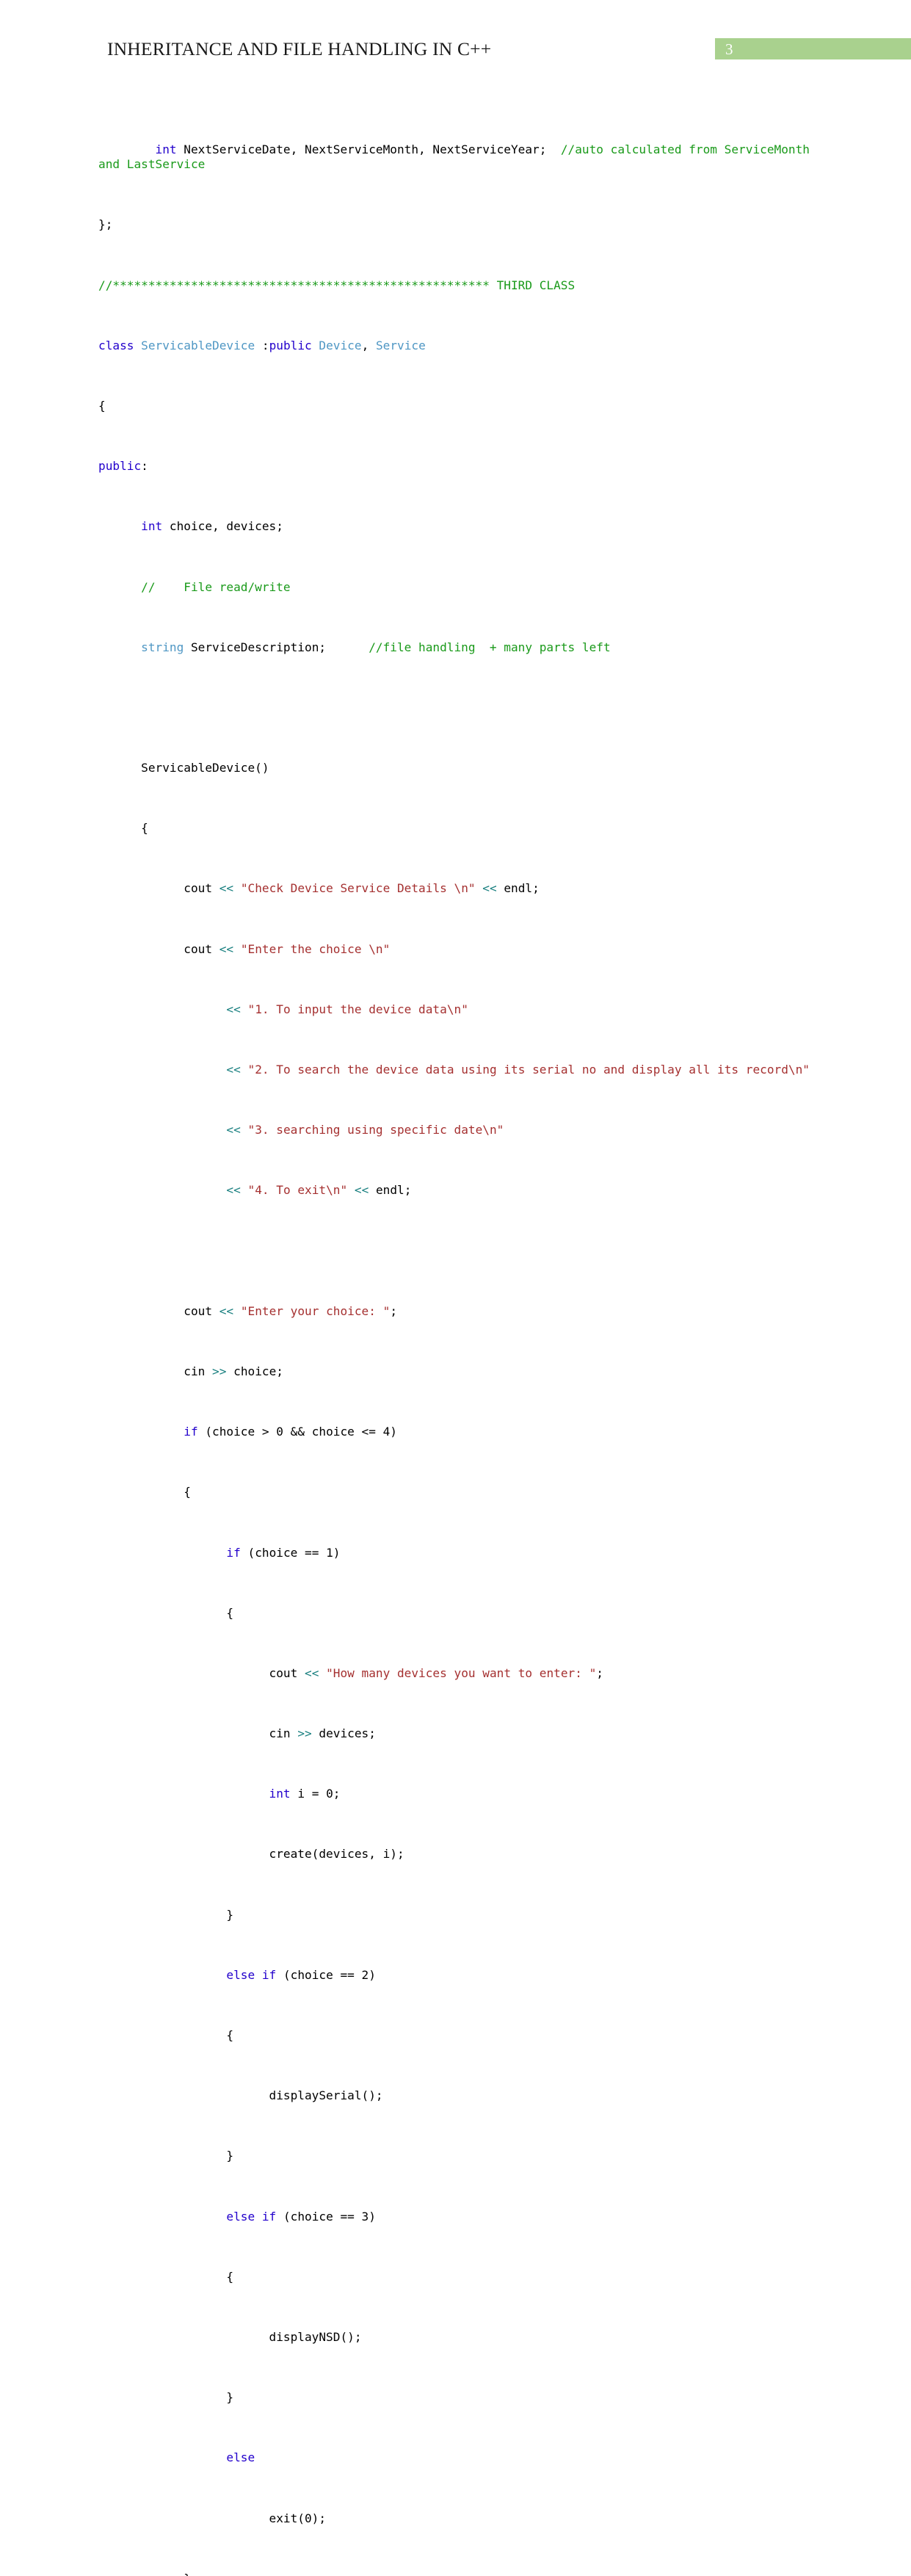  I want to click on code-line: << "1. To input the device data\n", so click(347, 1009).